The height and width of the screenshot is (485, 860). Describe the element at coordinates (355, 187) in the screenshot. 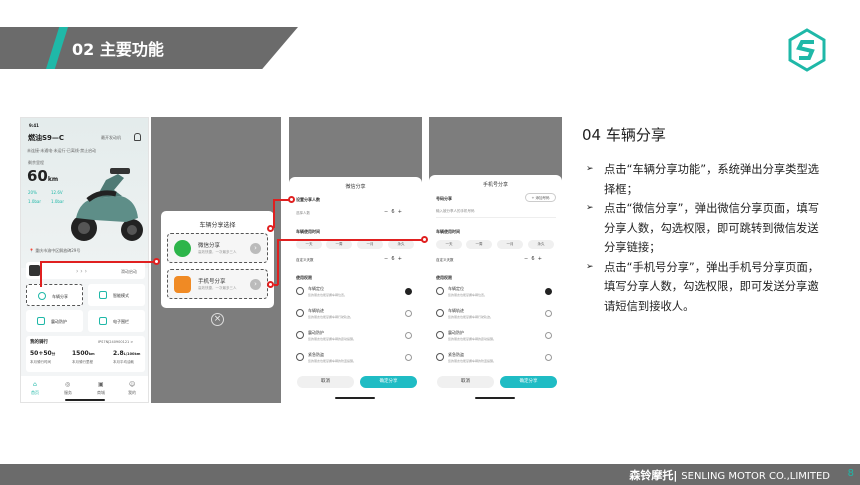

I see `sheet-title: 微信分享` at that location.